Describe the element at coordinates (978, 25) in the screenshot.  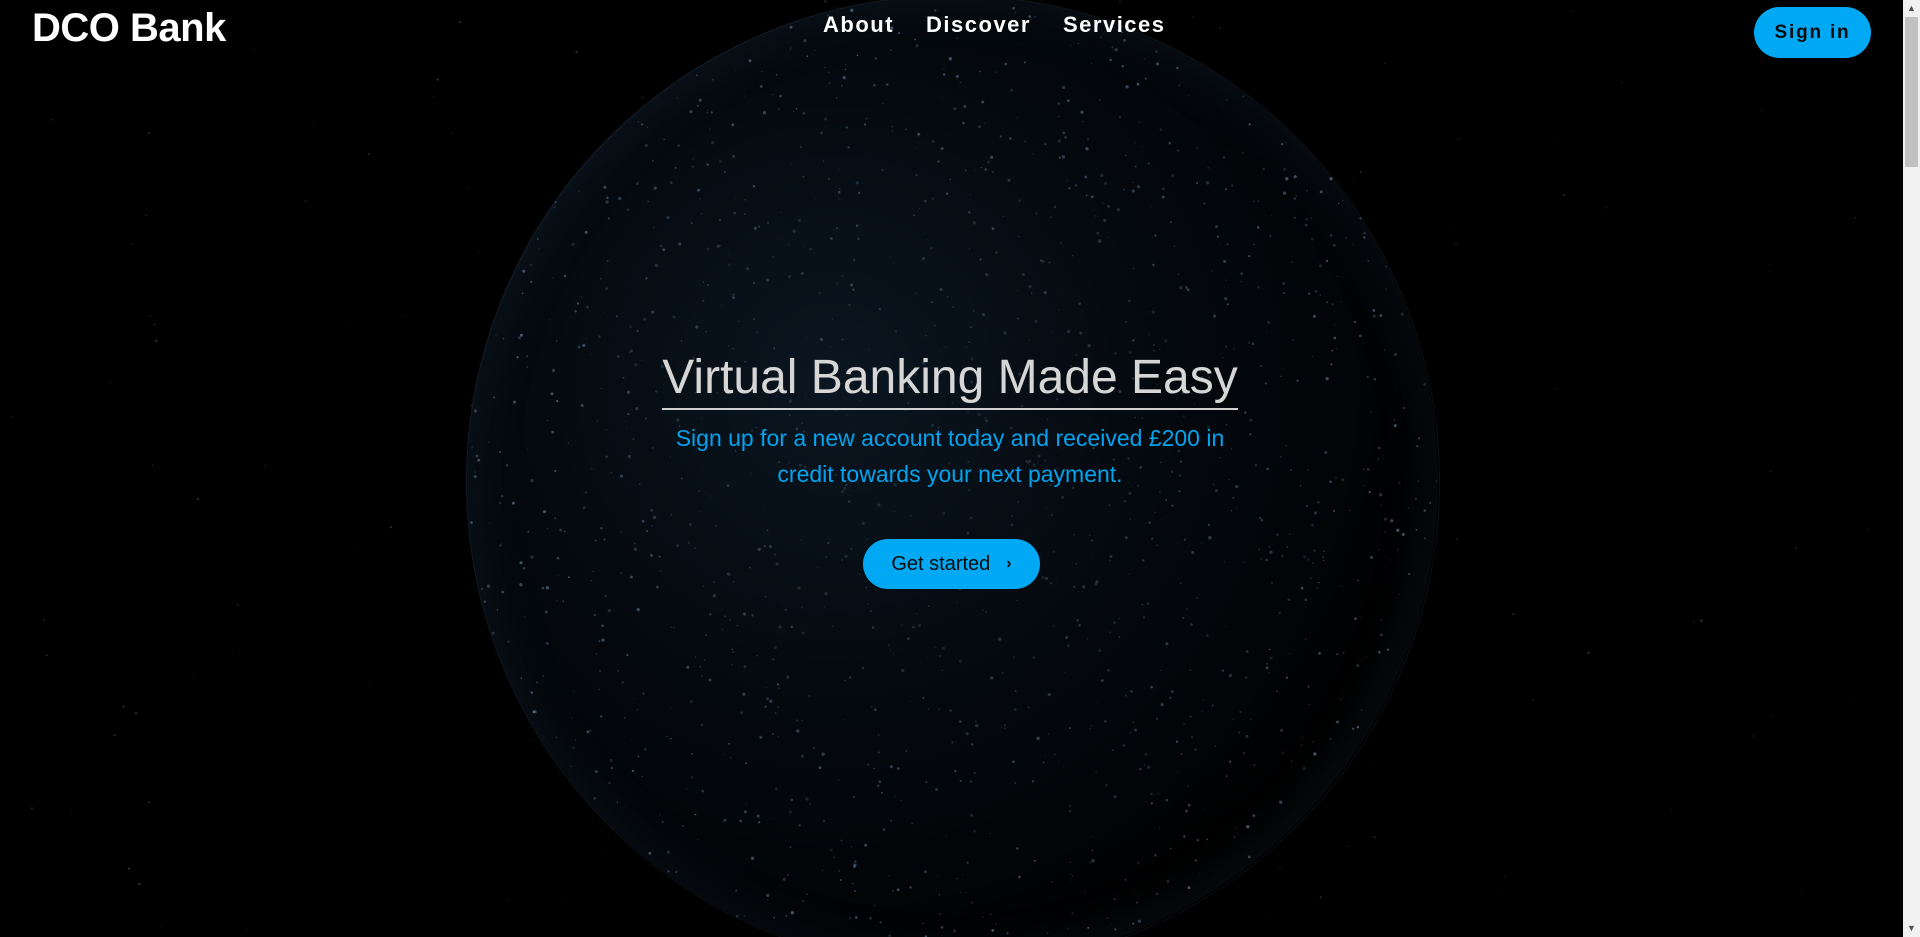
I see `nav-item-discover: Discover` at that location.